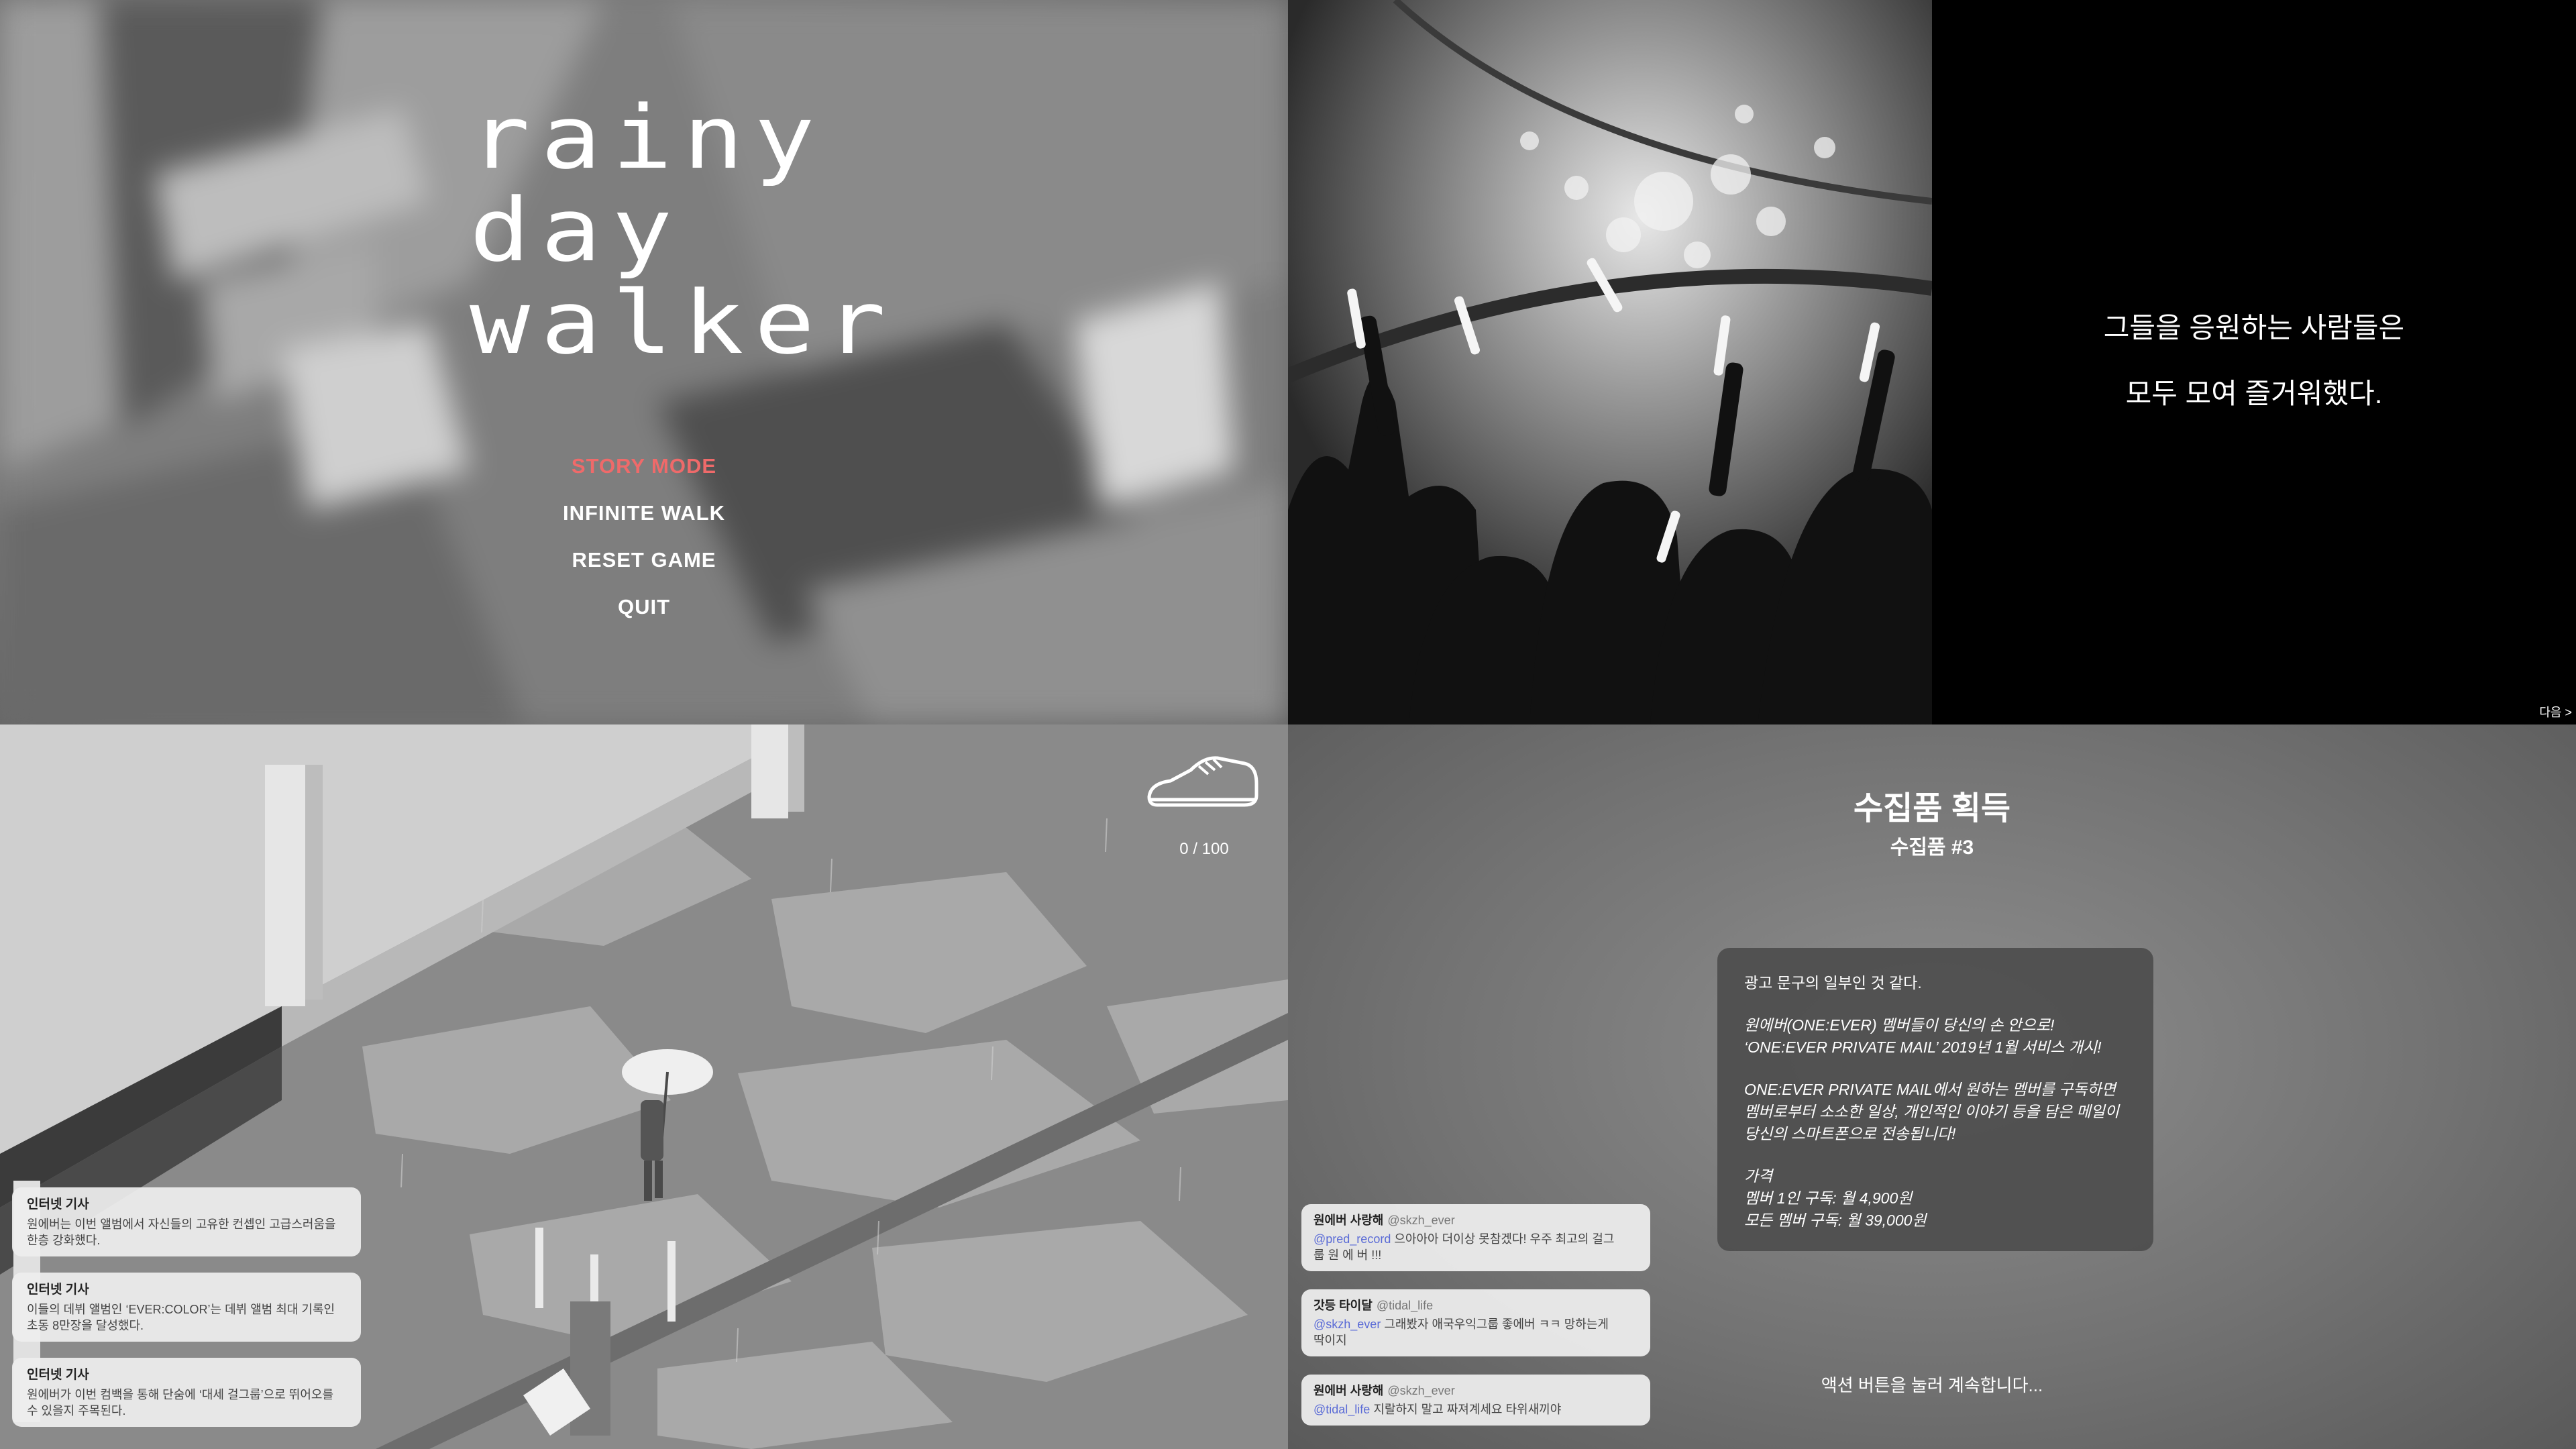  I want to click on cutscene-caption: 그들을 응원하는 사람들은 모두 모여 즐거워했다., so click(2254, 361).